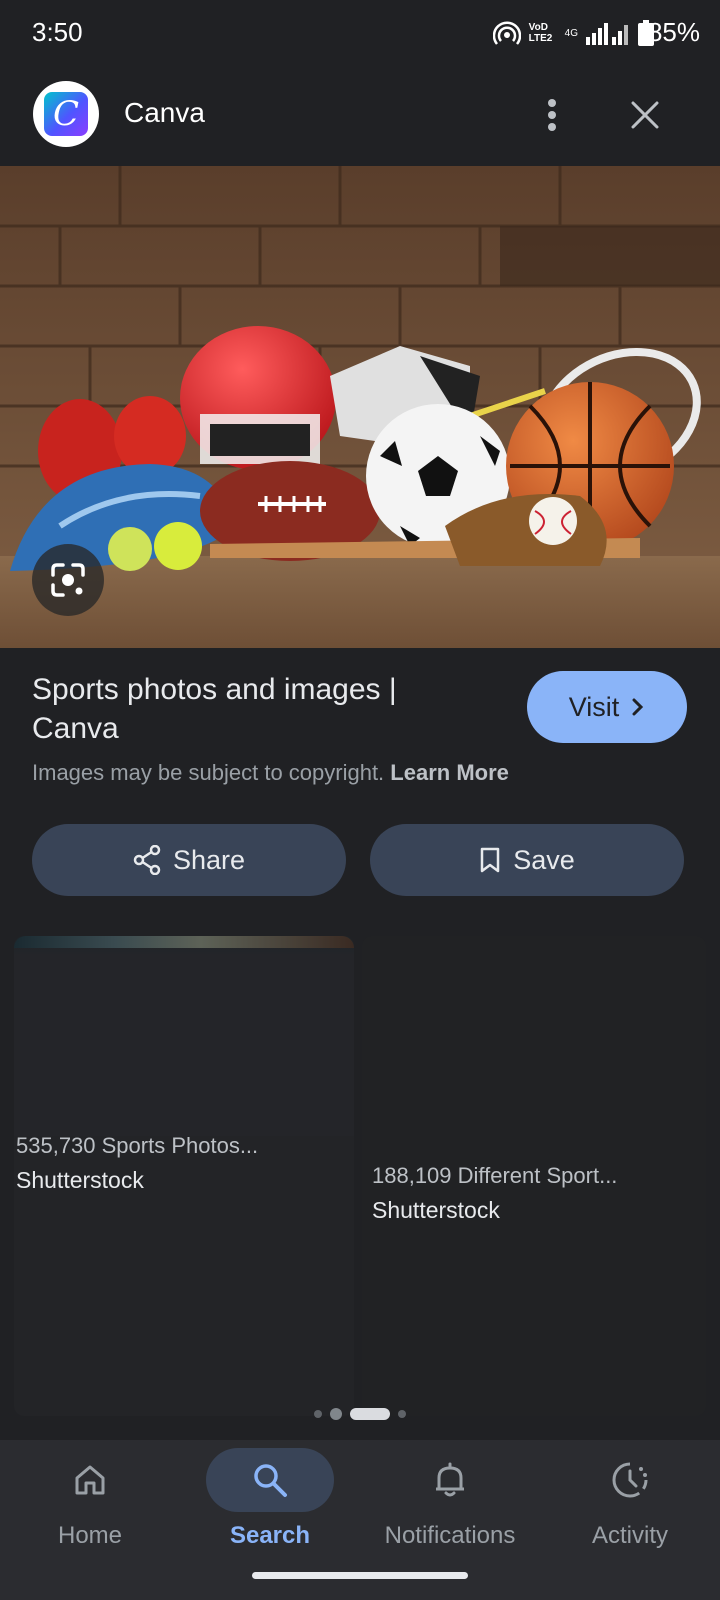 Image resolution: width=720 pixels, height=1600 pixels. Describe the element at coordinates (360, 33) in the screenshot. I see `status-bar: 3:50 VoD LTE2 4G 85%` at that location.